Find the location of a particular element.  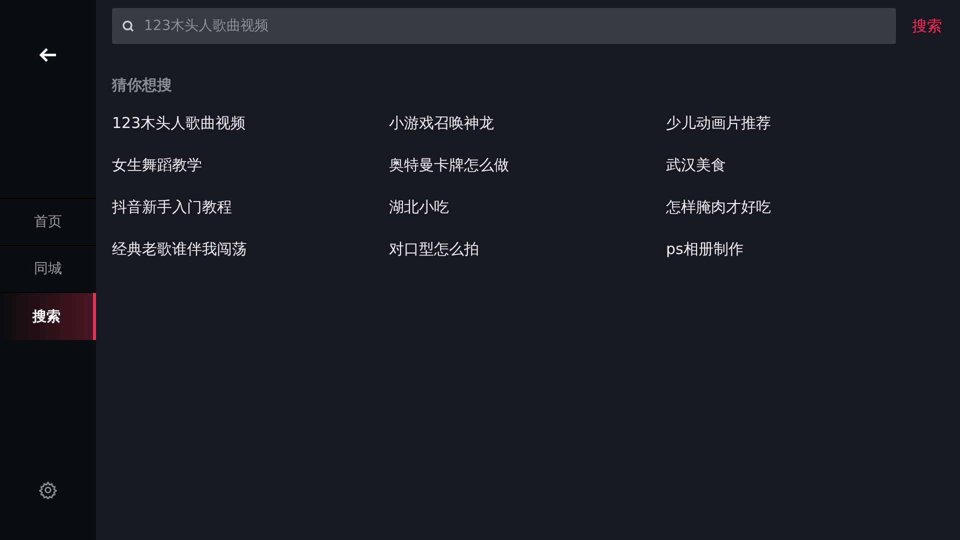

settings-icon is located at coordinates (48, 490).